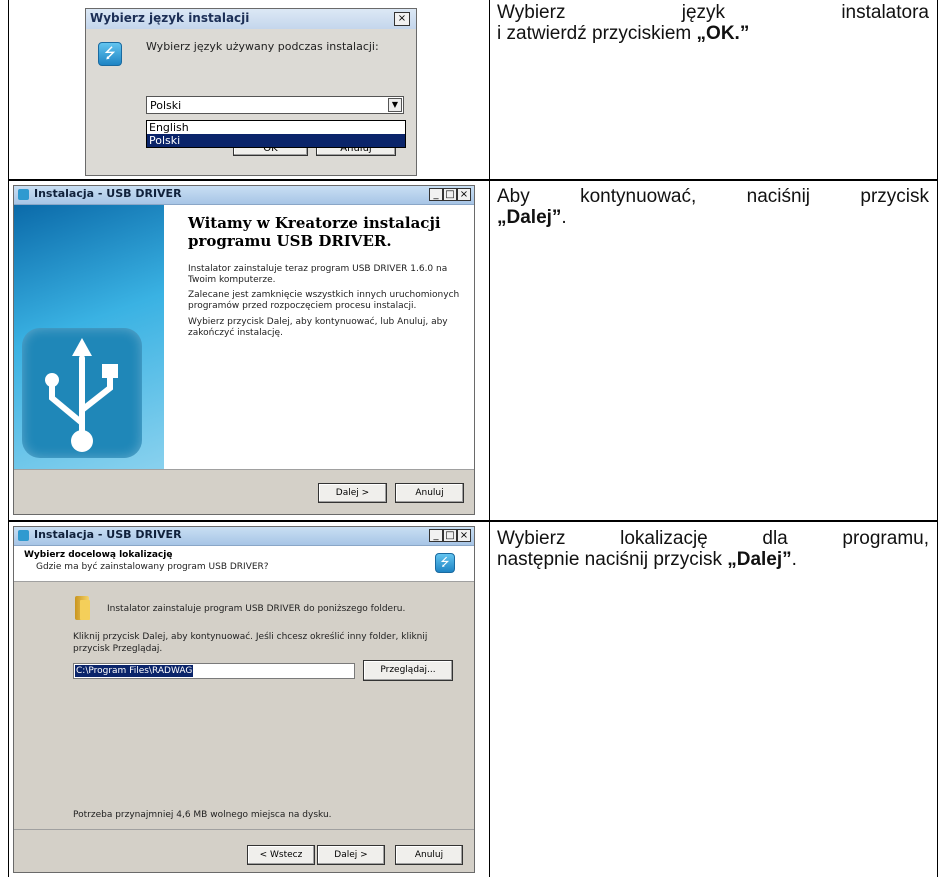  I want to click on table-border-left, so click(8, 438).